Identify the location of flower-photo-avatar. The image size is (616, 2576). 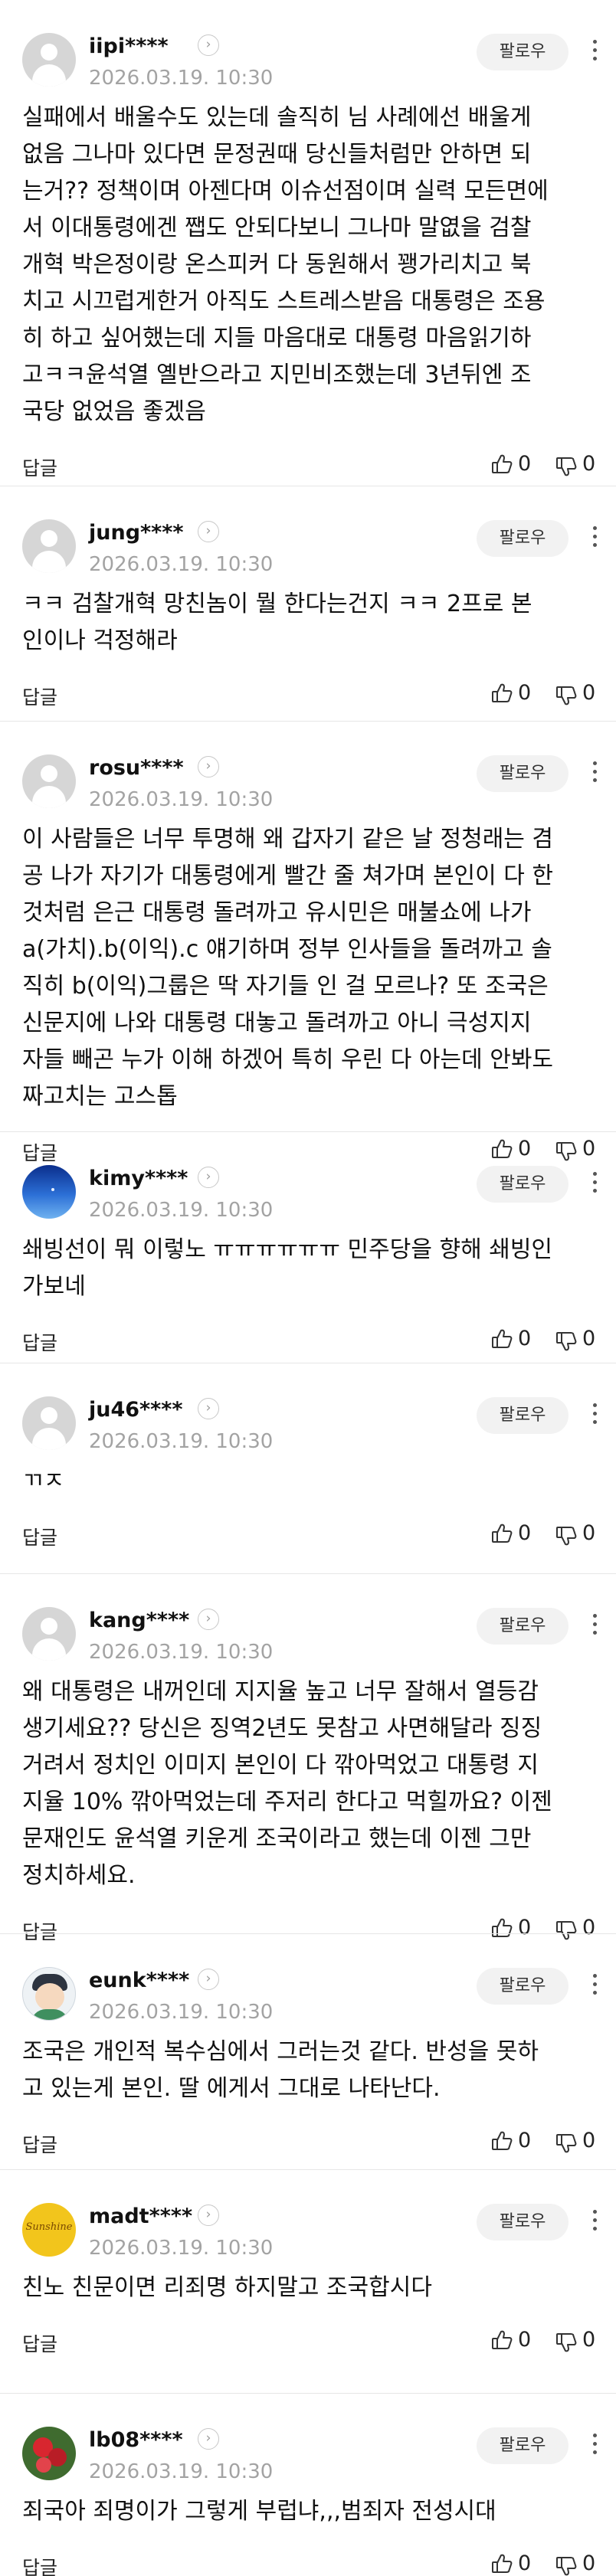
(49, 2453).